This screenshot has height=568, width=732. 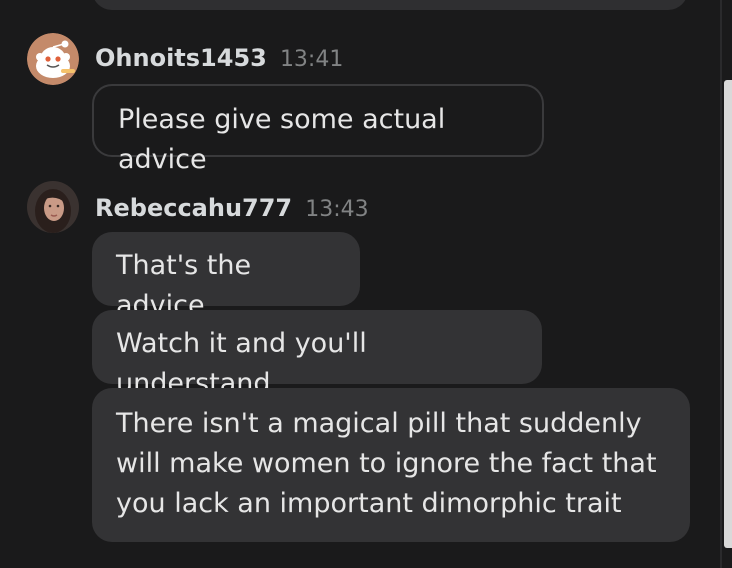 I want to click on message-bubble: That's the advice, so click(x=226, y=276).